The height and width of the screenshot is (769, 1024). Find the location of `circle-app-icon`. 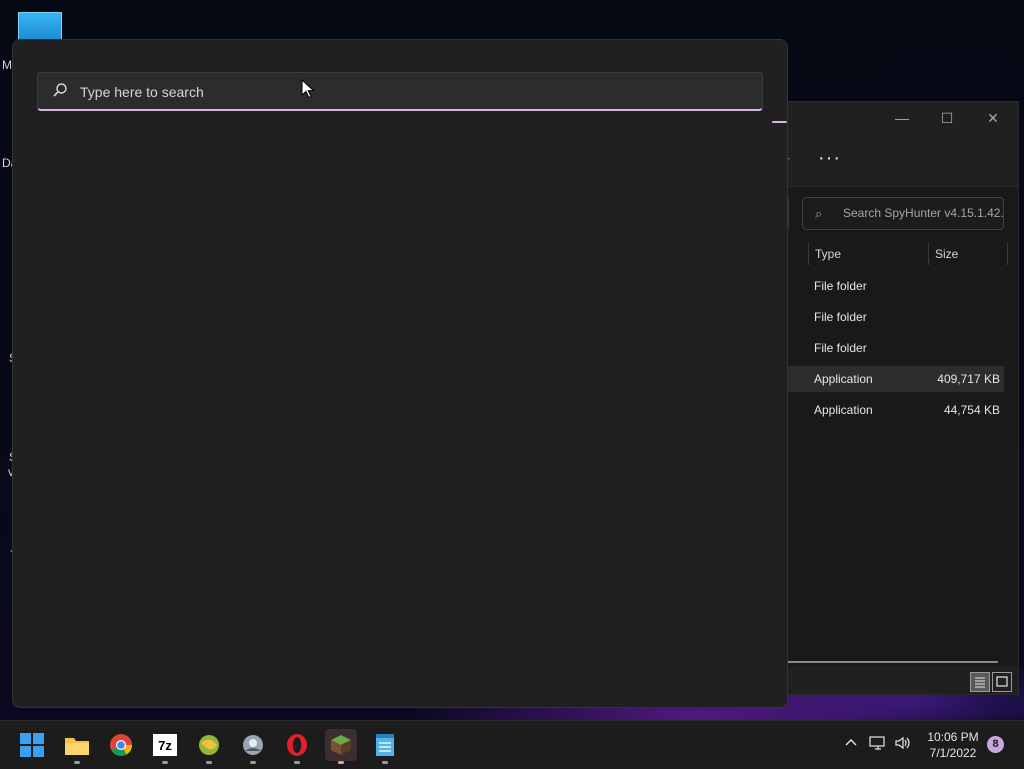

circle-app-icon is located at coordinates (253, 745).